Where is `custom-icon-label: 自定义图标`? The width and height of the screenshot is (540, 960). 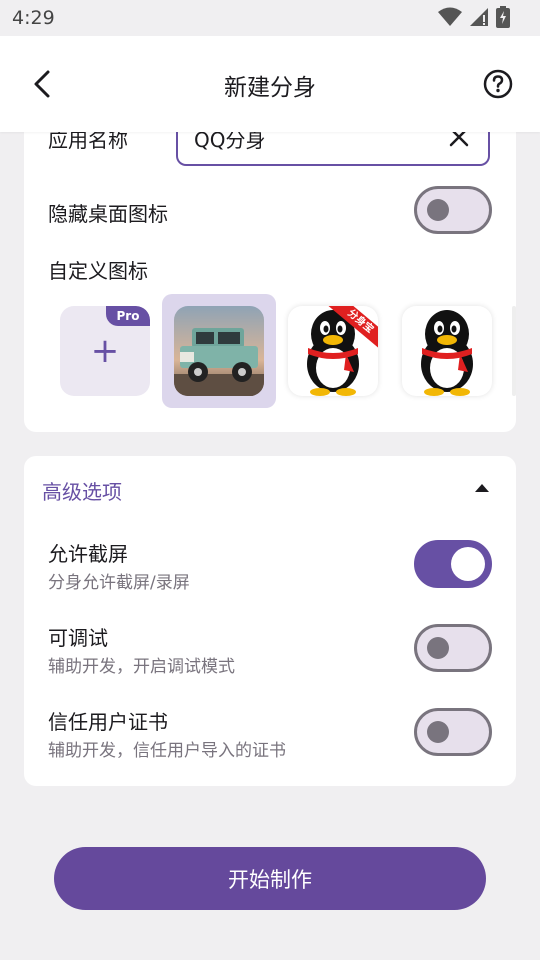 custom-icon-label: 自定义图标 is located at coordinates (98, 271).